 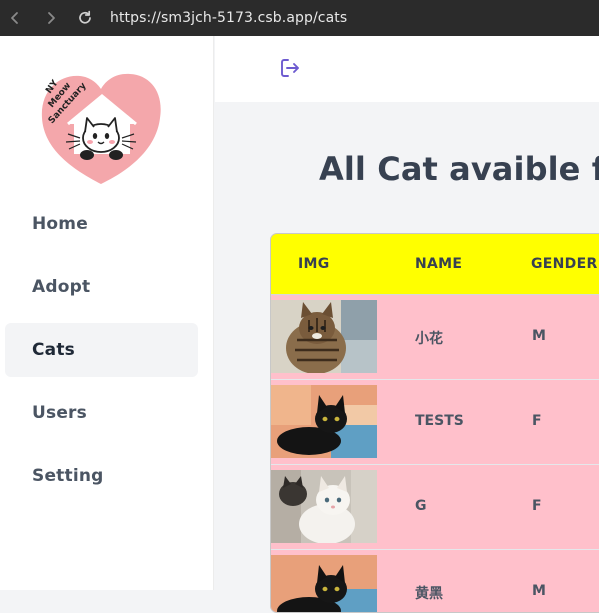 What do you see at coordinates (429, 339) in the screenshot?
I see `cat-name: 小花` at bounding box center [429, 339].